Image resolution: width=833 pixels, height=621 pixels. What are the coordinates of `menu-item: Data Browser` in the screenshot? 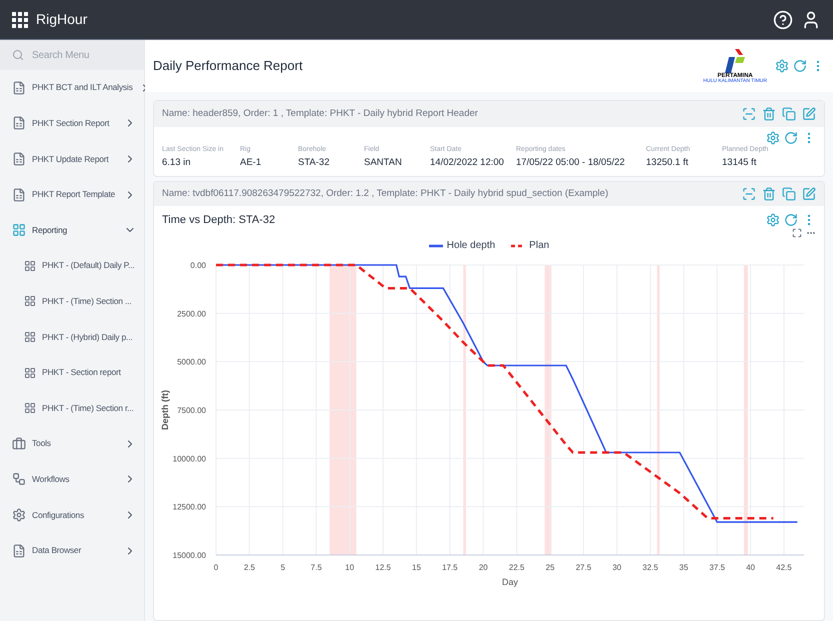 It's located at (72, 550).